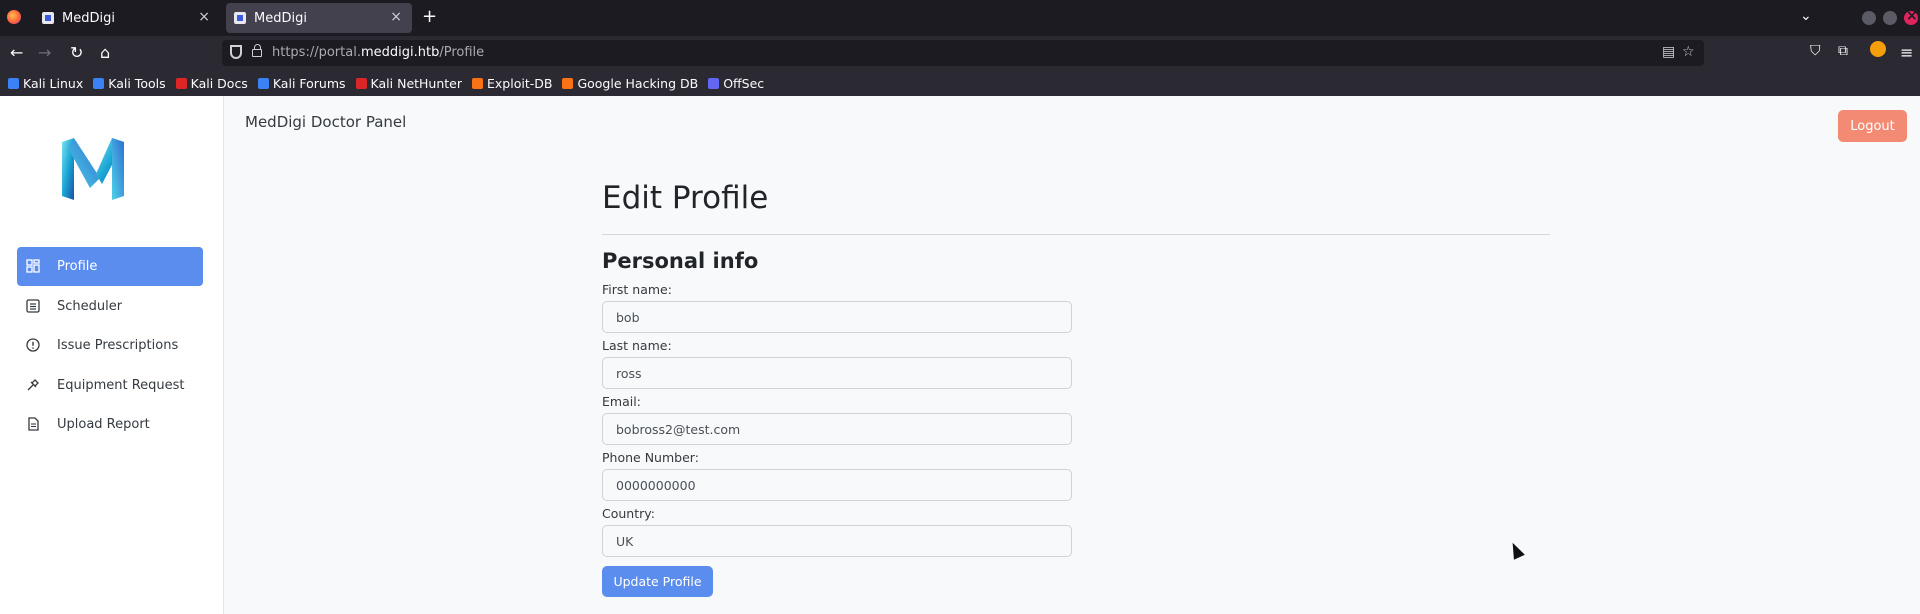  I want to click on section-title: Personal info, so click(680, 261).